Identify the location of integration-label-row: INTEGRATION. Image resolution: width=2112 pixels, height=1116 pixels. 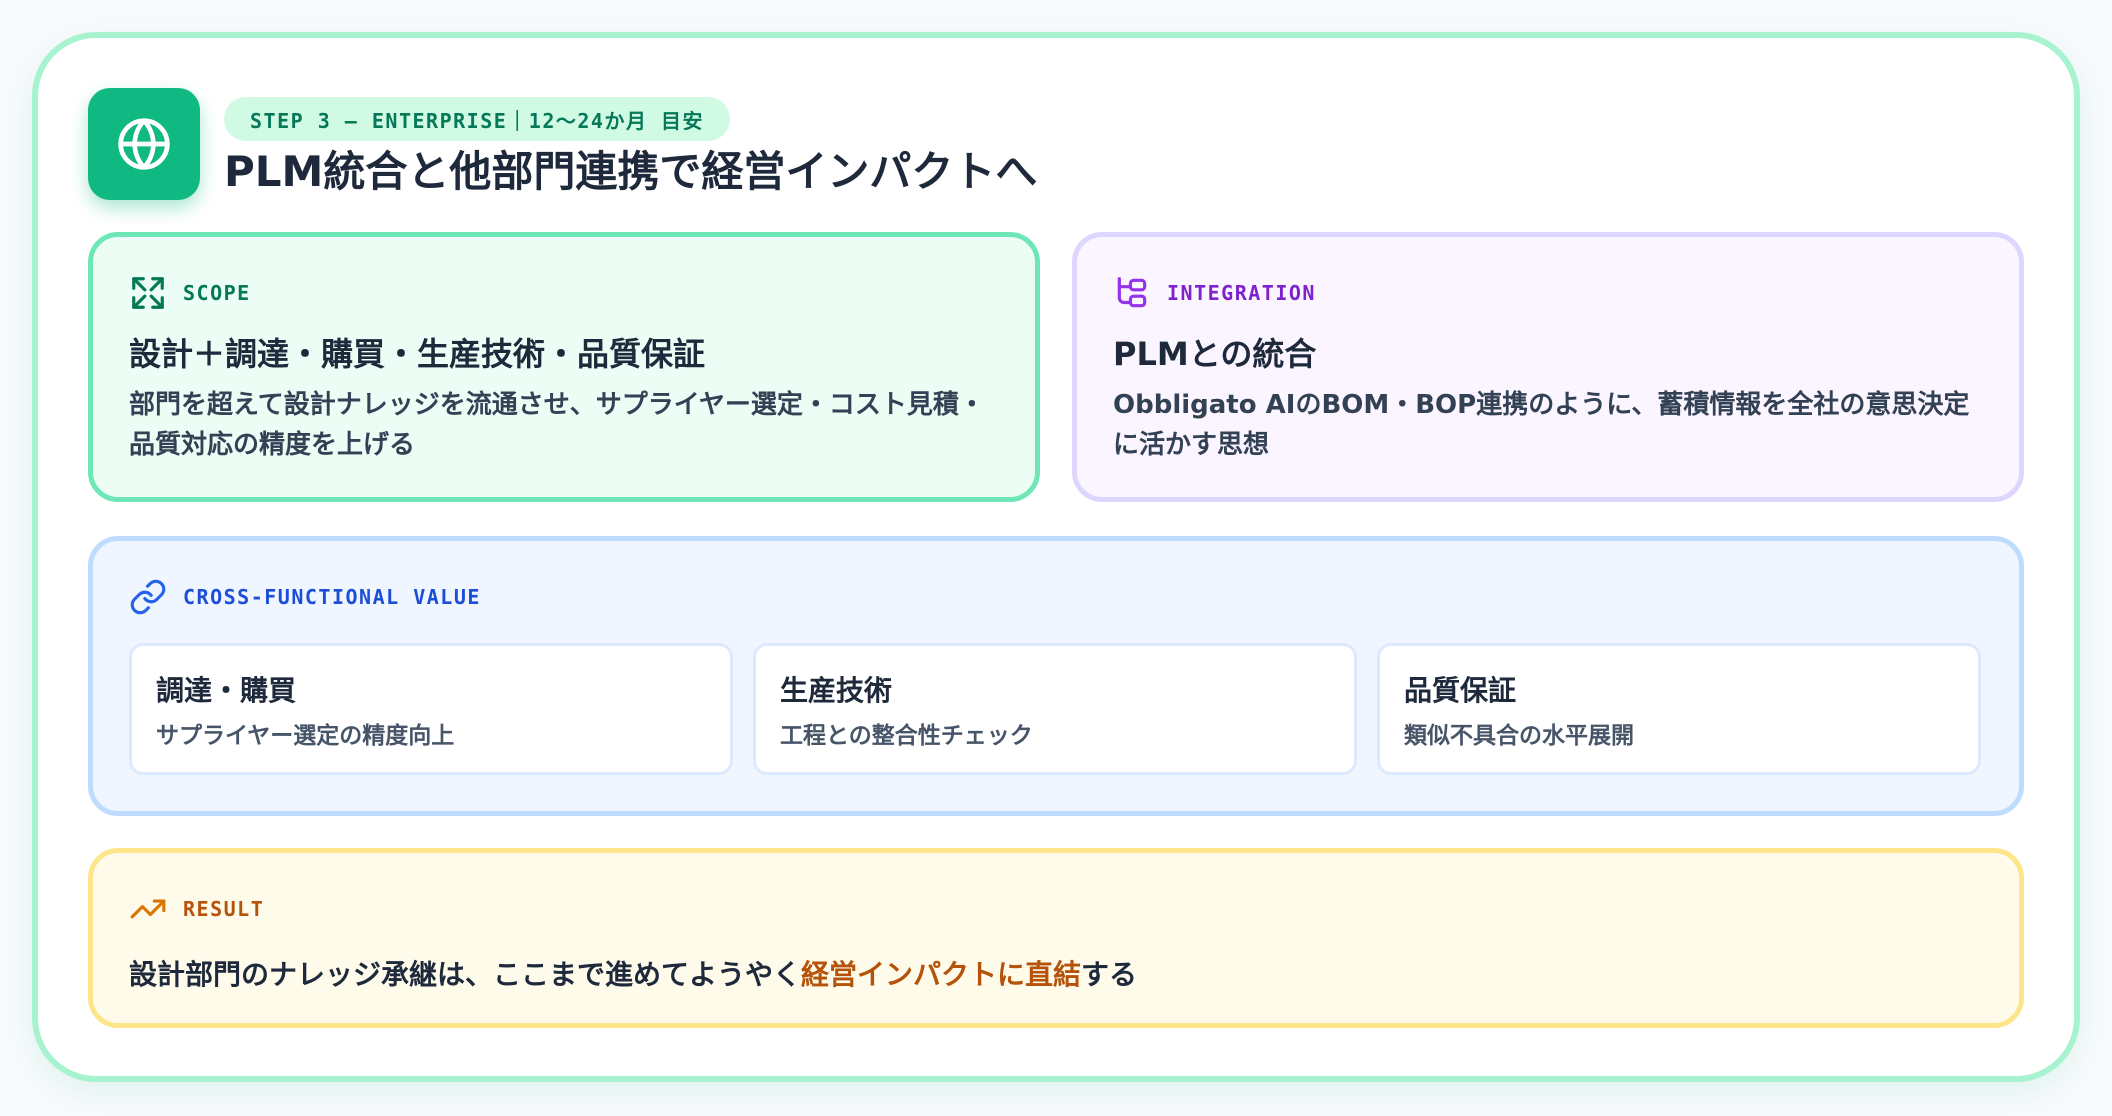
(1214, 293).